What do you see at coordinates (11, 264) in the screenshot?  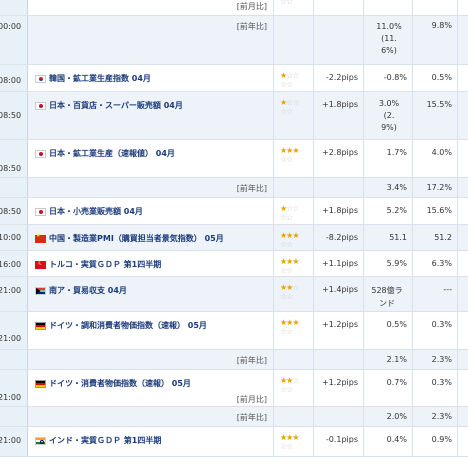 I see `time-label: 16:00` at bounding box center [11, 264].